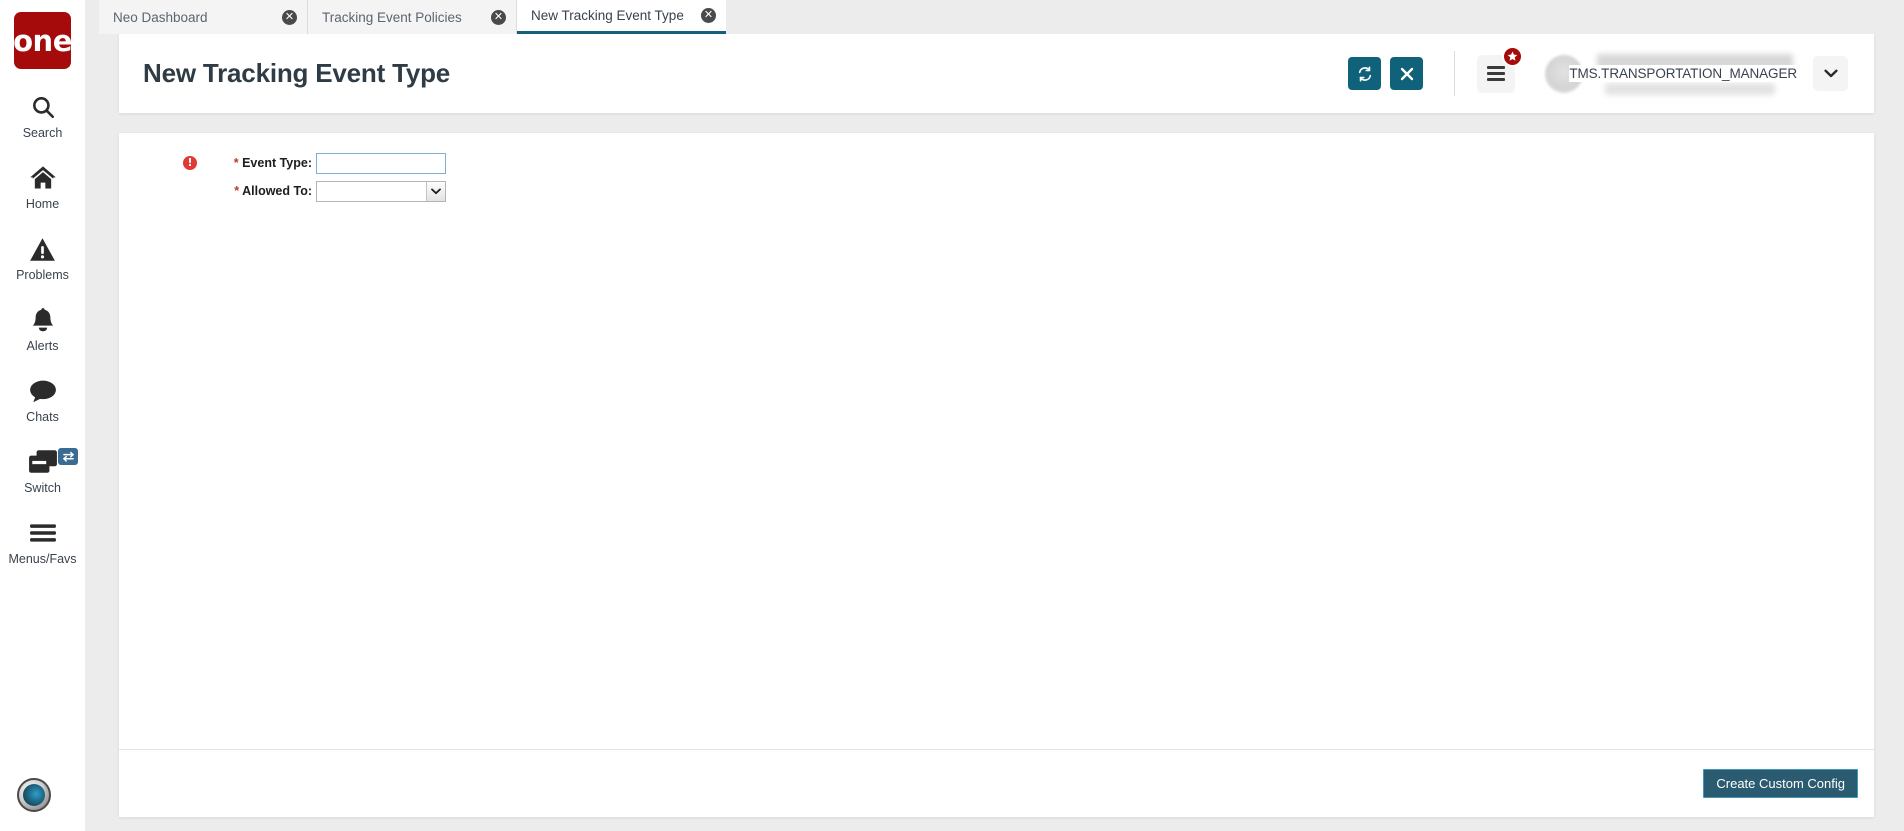 This screenshot has height=831, width=1904. Describe the element at coordinates (43, 462) in the screenshot. I see `windows-stack-icon` at that location.